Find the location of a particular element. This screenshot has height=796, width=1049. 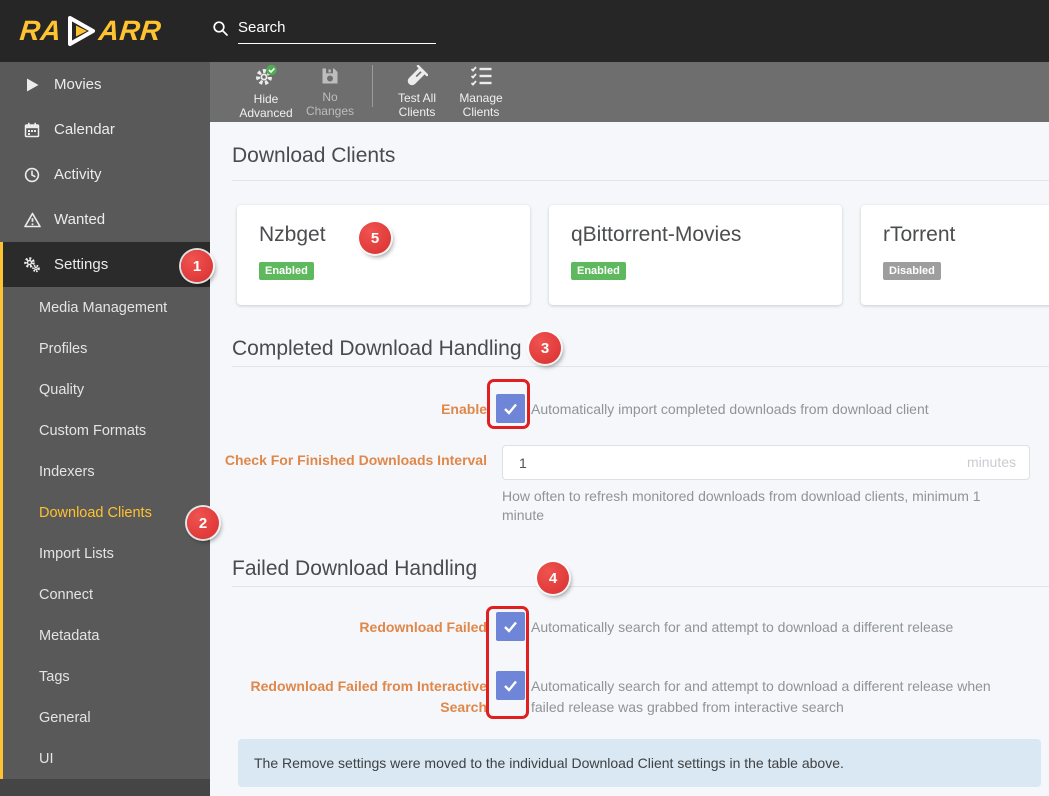

sidebar-item-calendar: Calendar is located at coordinates (105, 129).